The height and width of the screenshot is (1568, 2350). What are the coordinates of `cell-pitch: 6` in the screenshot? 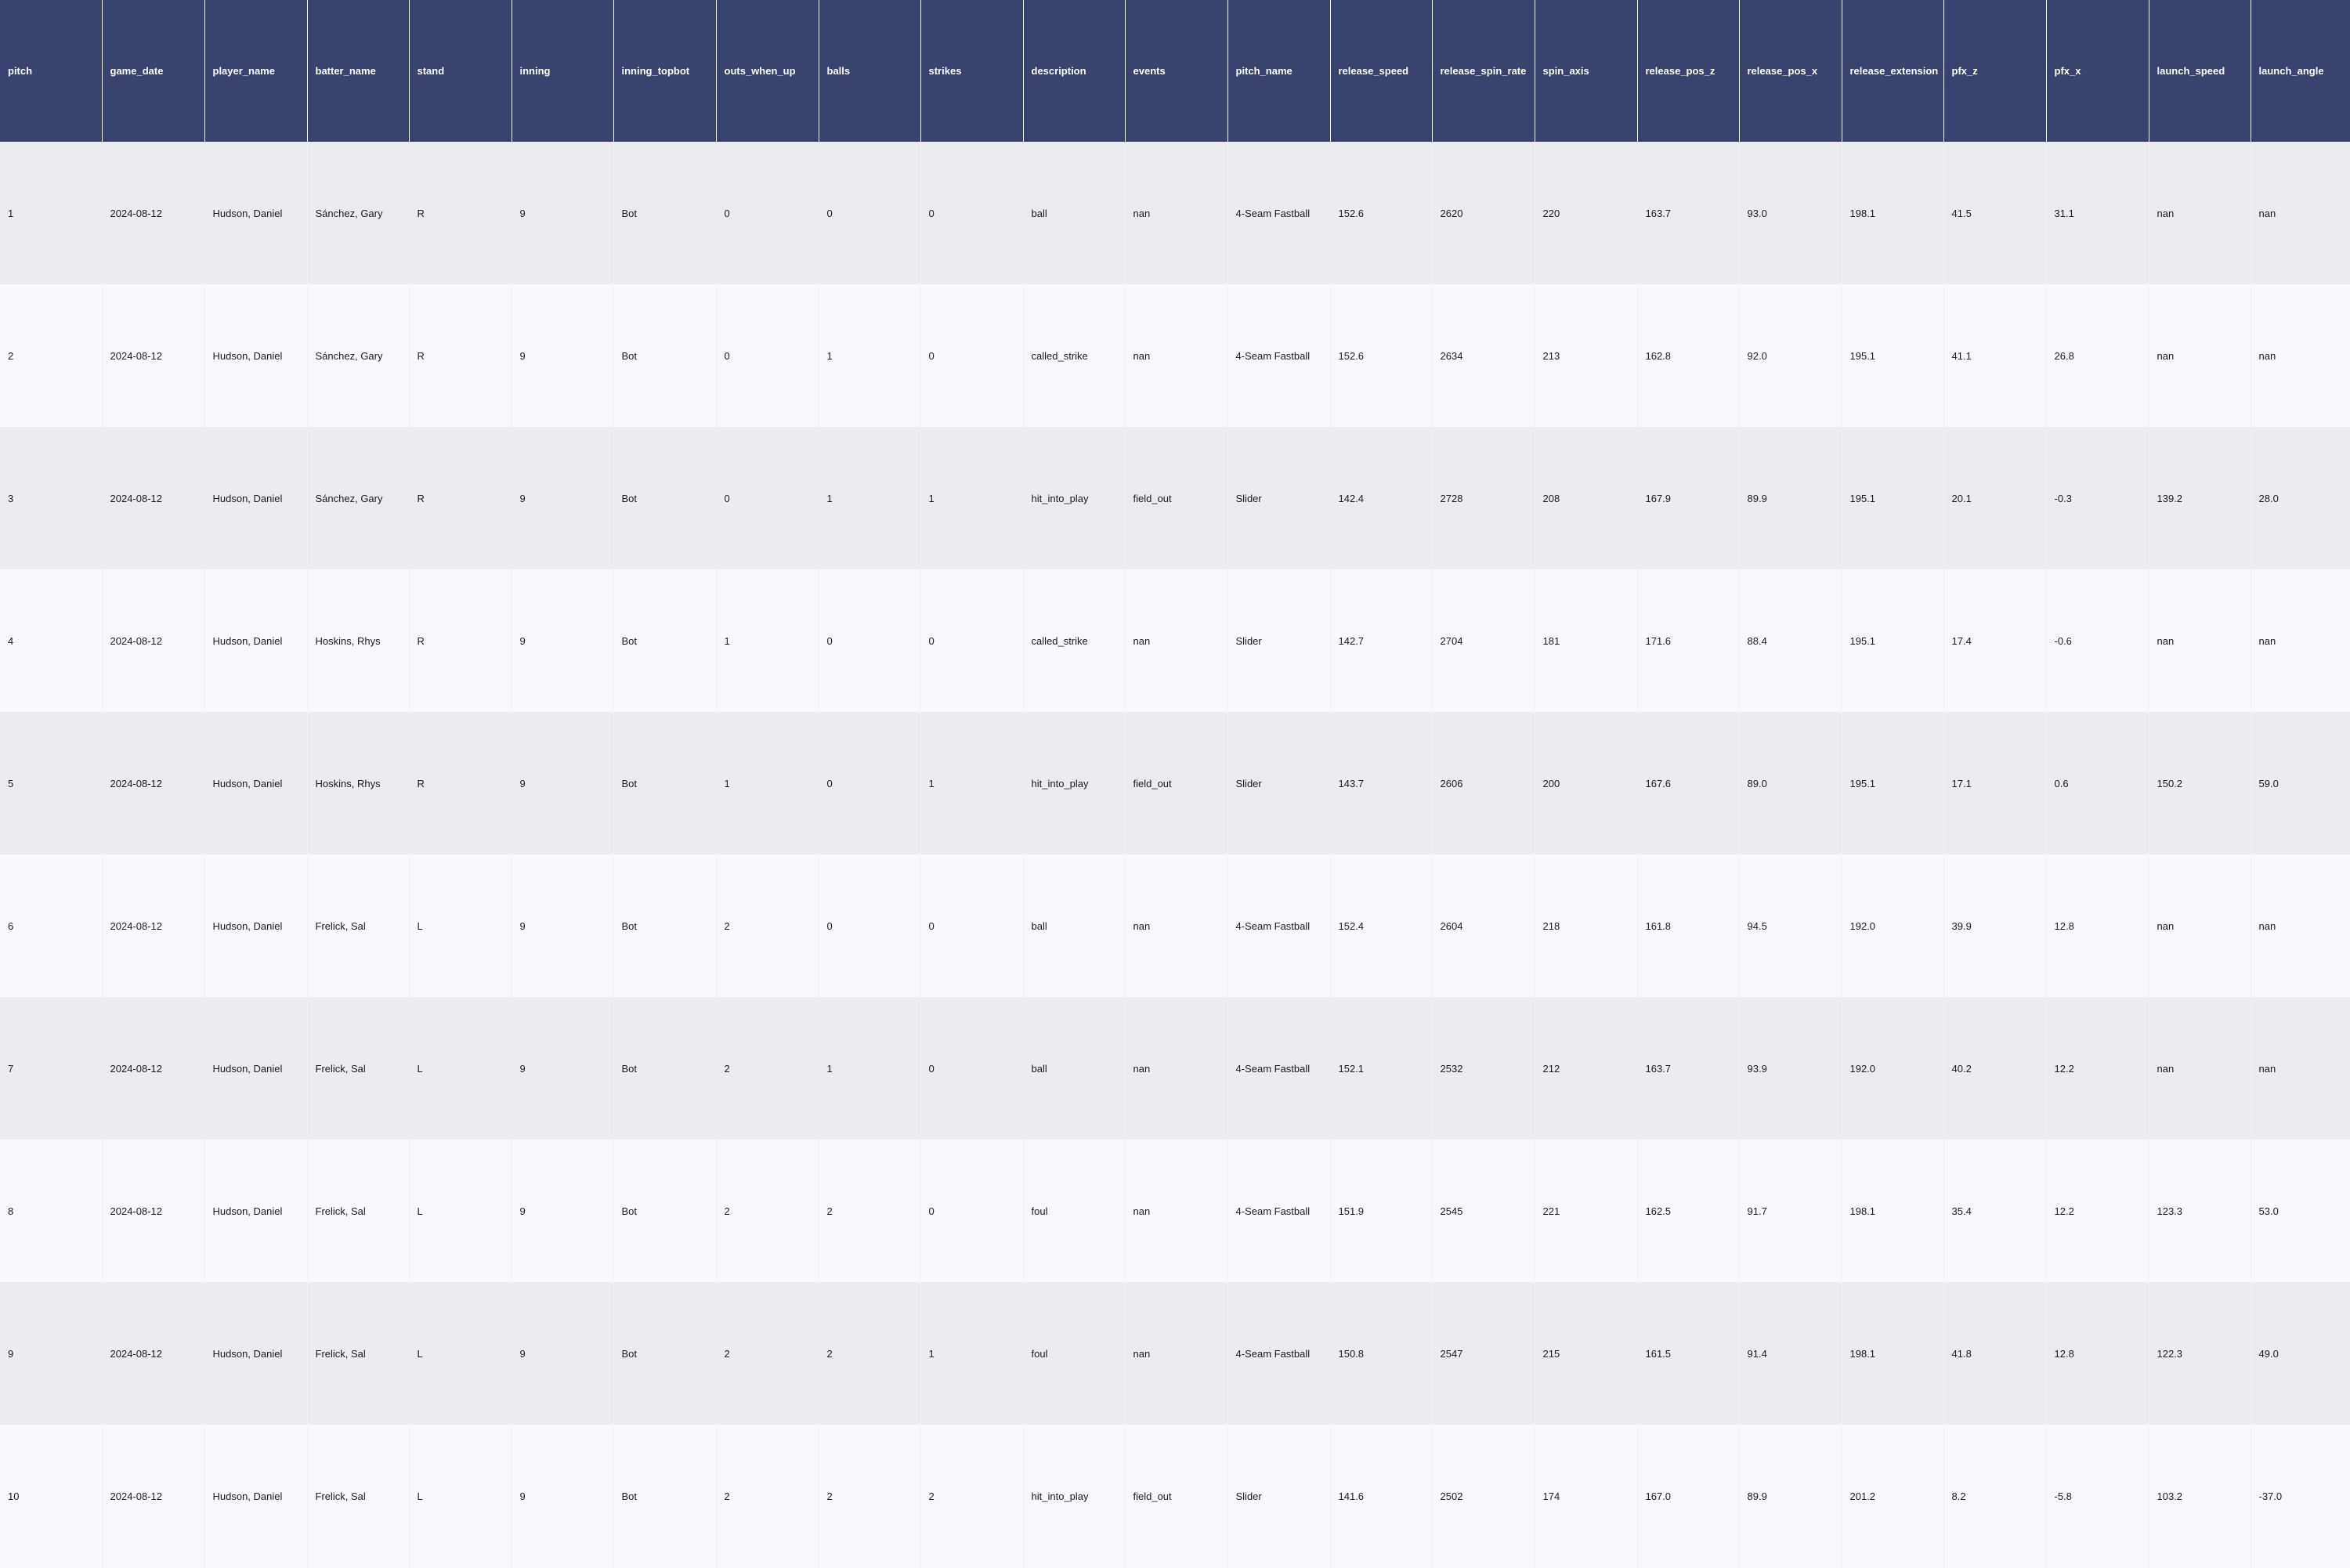 It's located at (51, 925).